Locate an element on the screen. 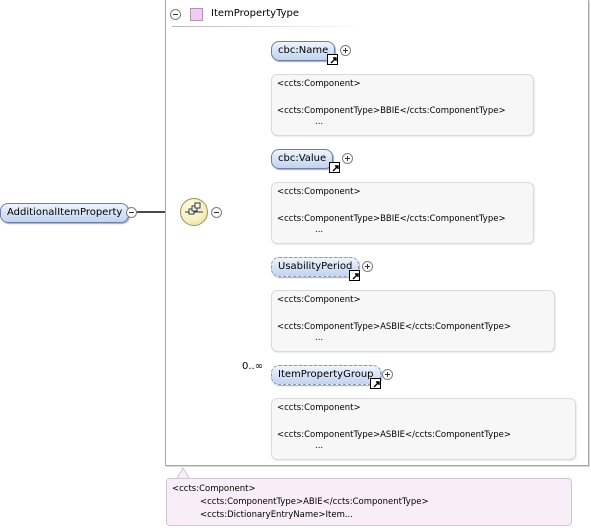 The image size is (591, 530). element-label: cbc:Name is located at coordinates (303, 50).